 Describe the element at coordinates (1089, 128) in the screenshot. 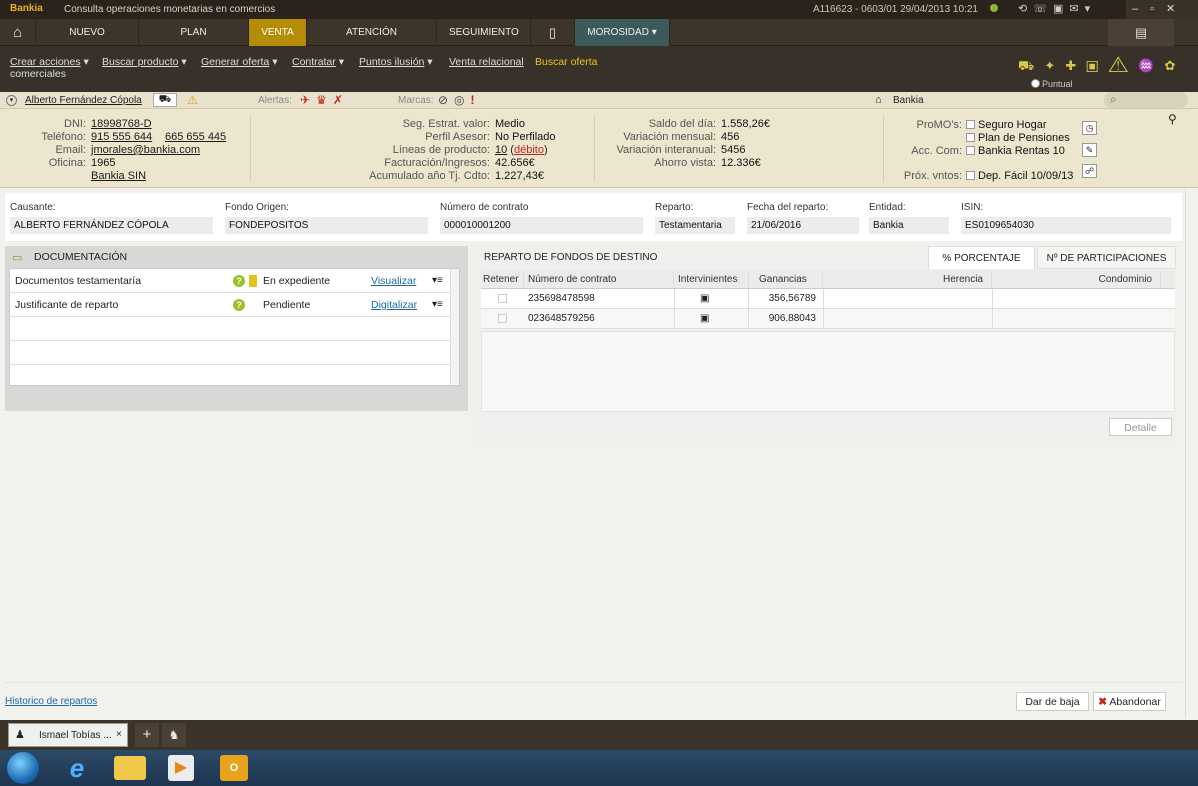

I see `clock-icon: ◷` at that location.